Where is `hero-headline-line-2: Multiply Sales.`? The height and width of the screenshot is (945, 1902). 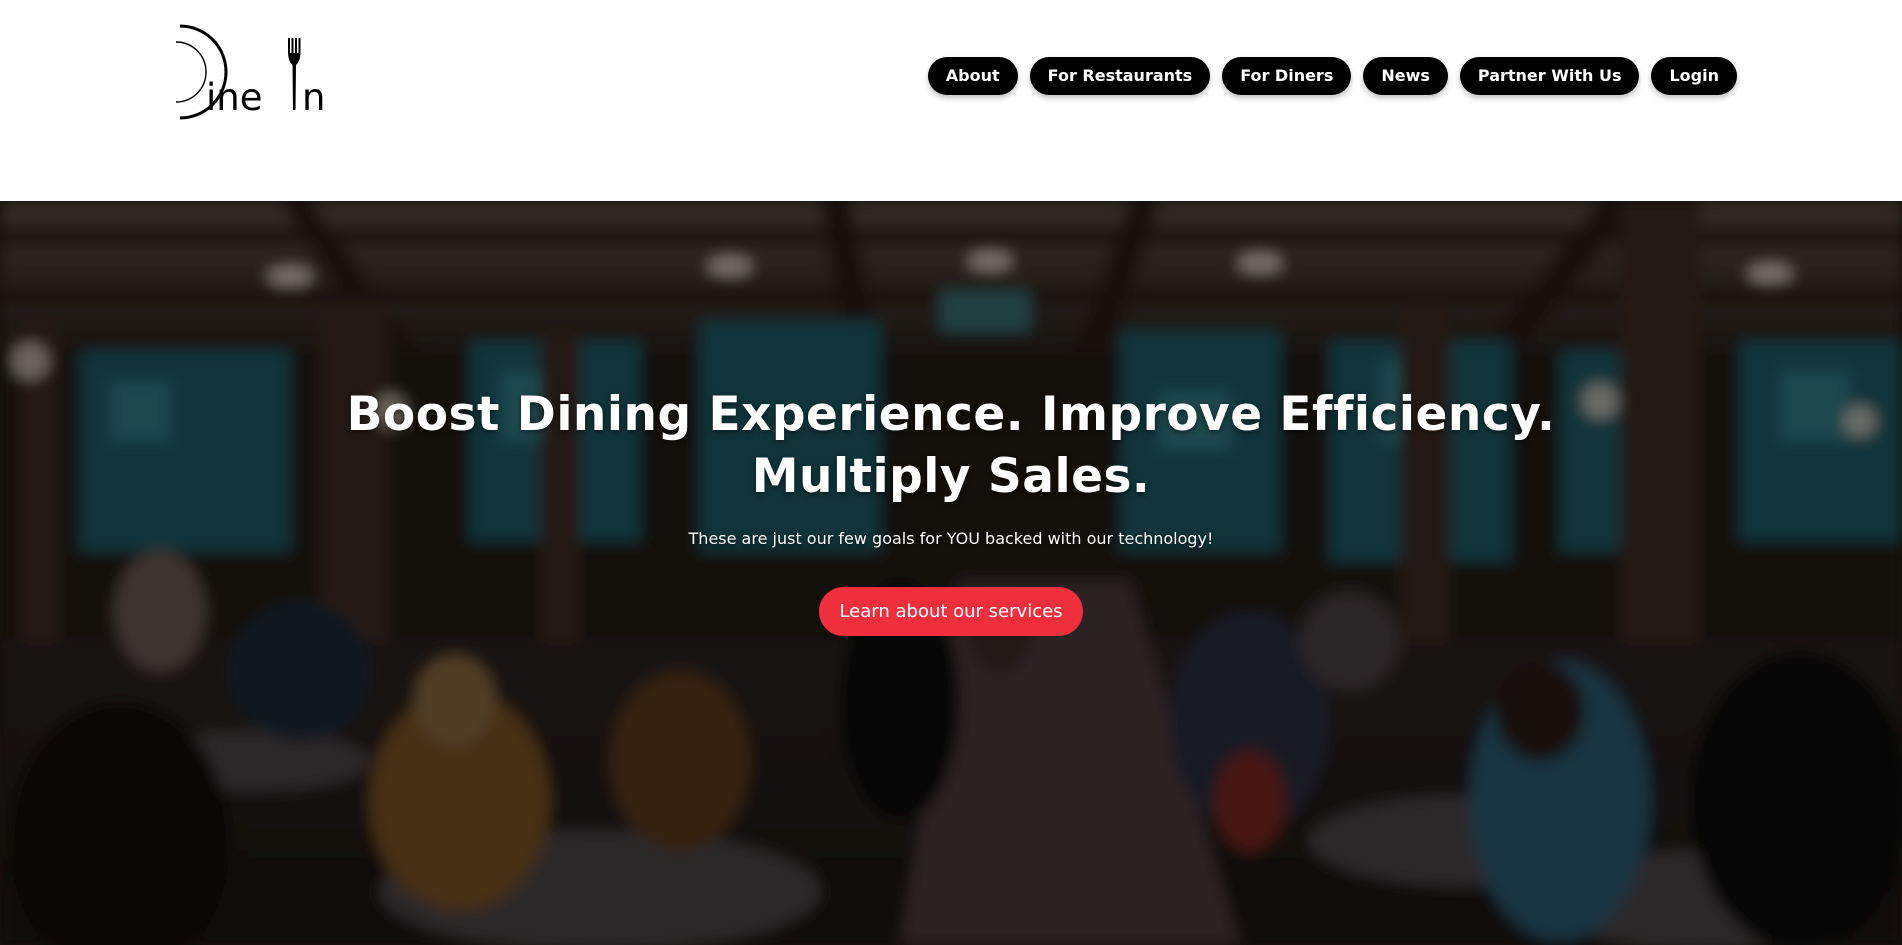
hero-headline-line-2: Multiply Sales. is located at coordinates (951, 476).